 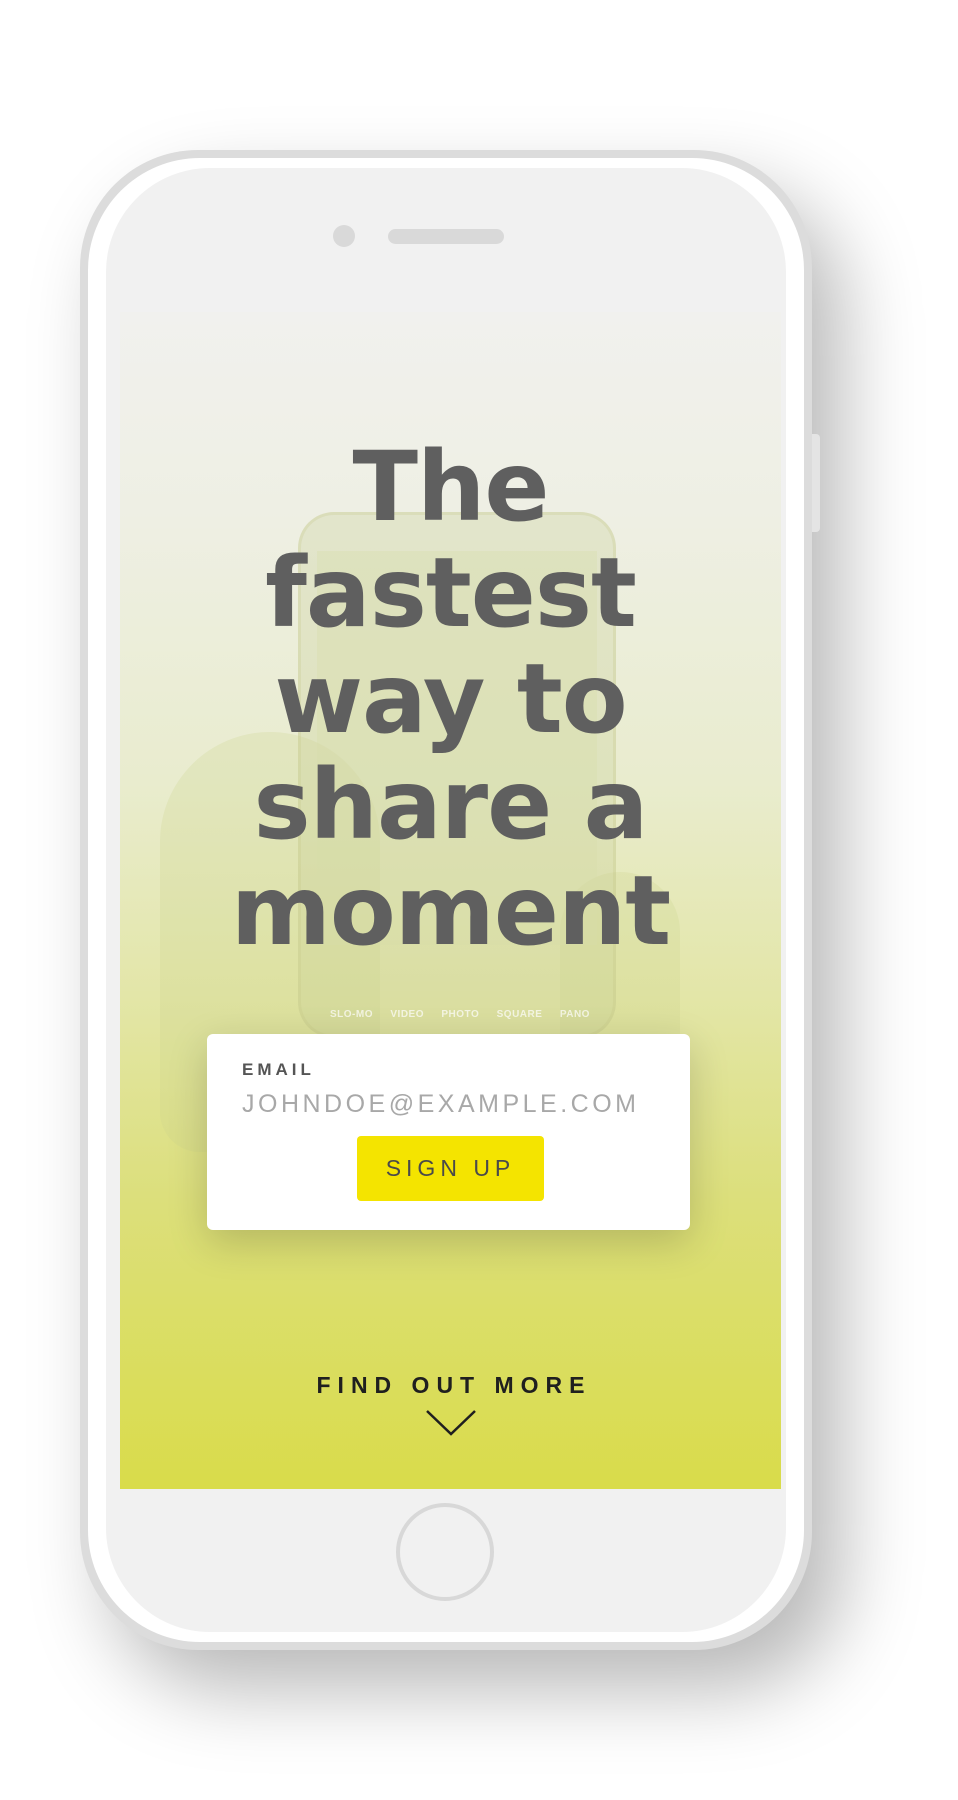 I want to click on headline-line: way to, so click(x=450, y=699).